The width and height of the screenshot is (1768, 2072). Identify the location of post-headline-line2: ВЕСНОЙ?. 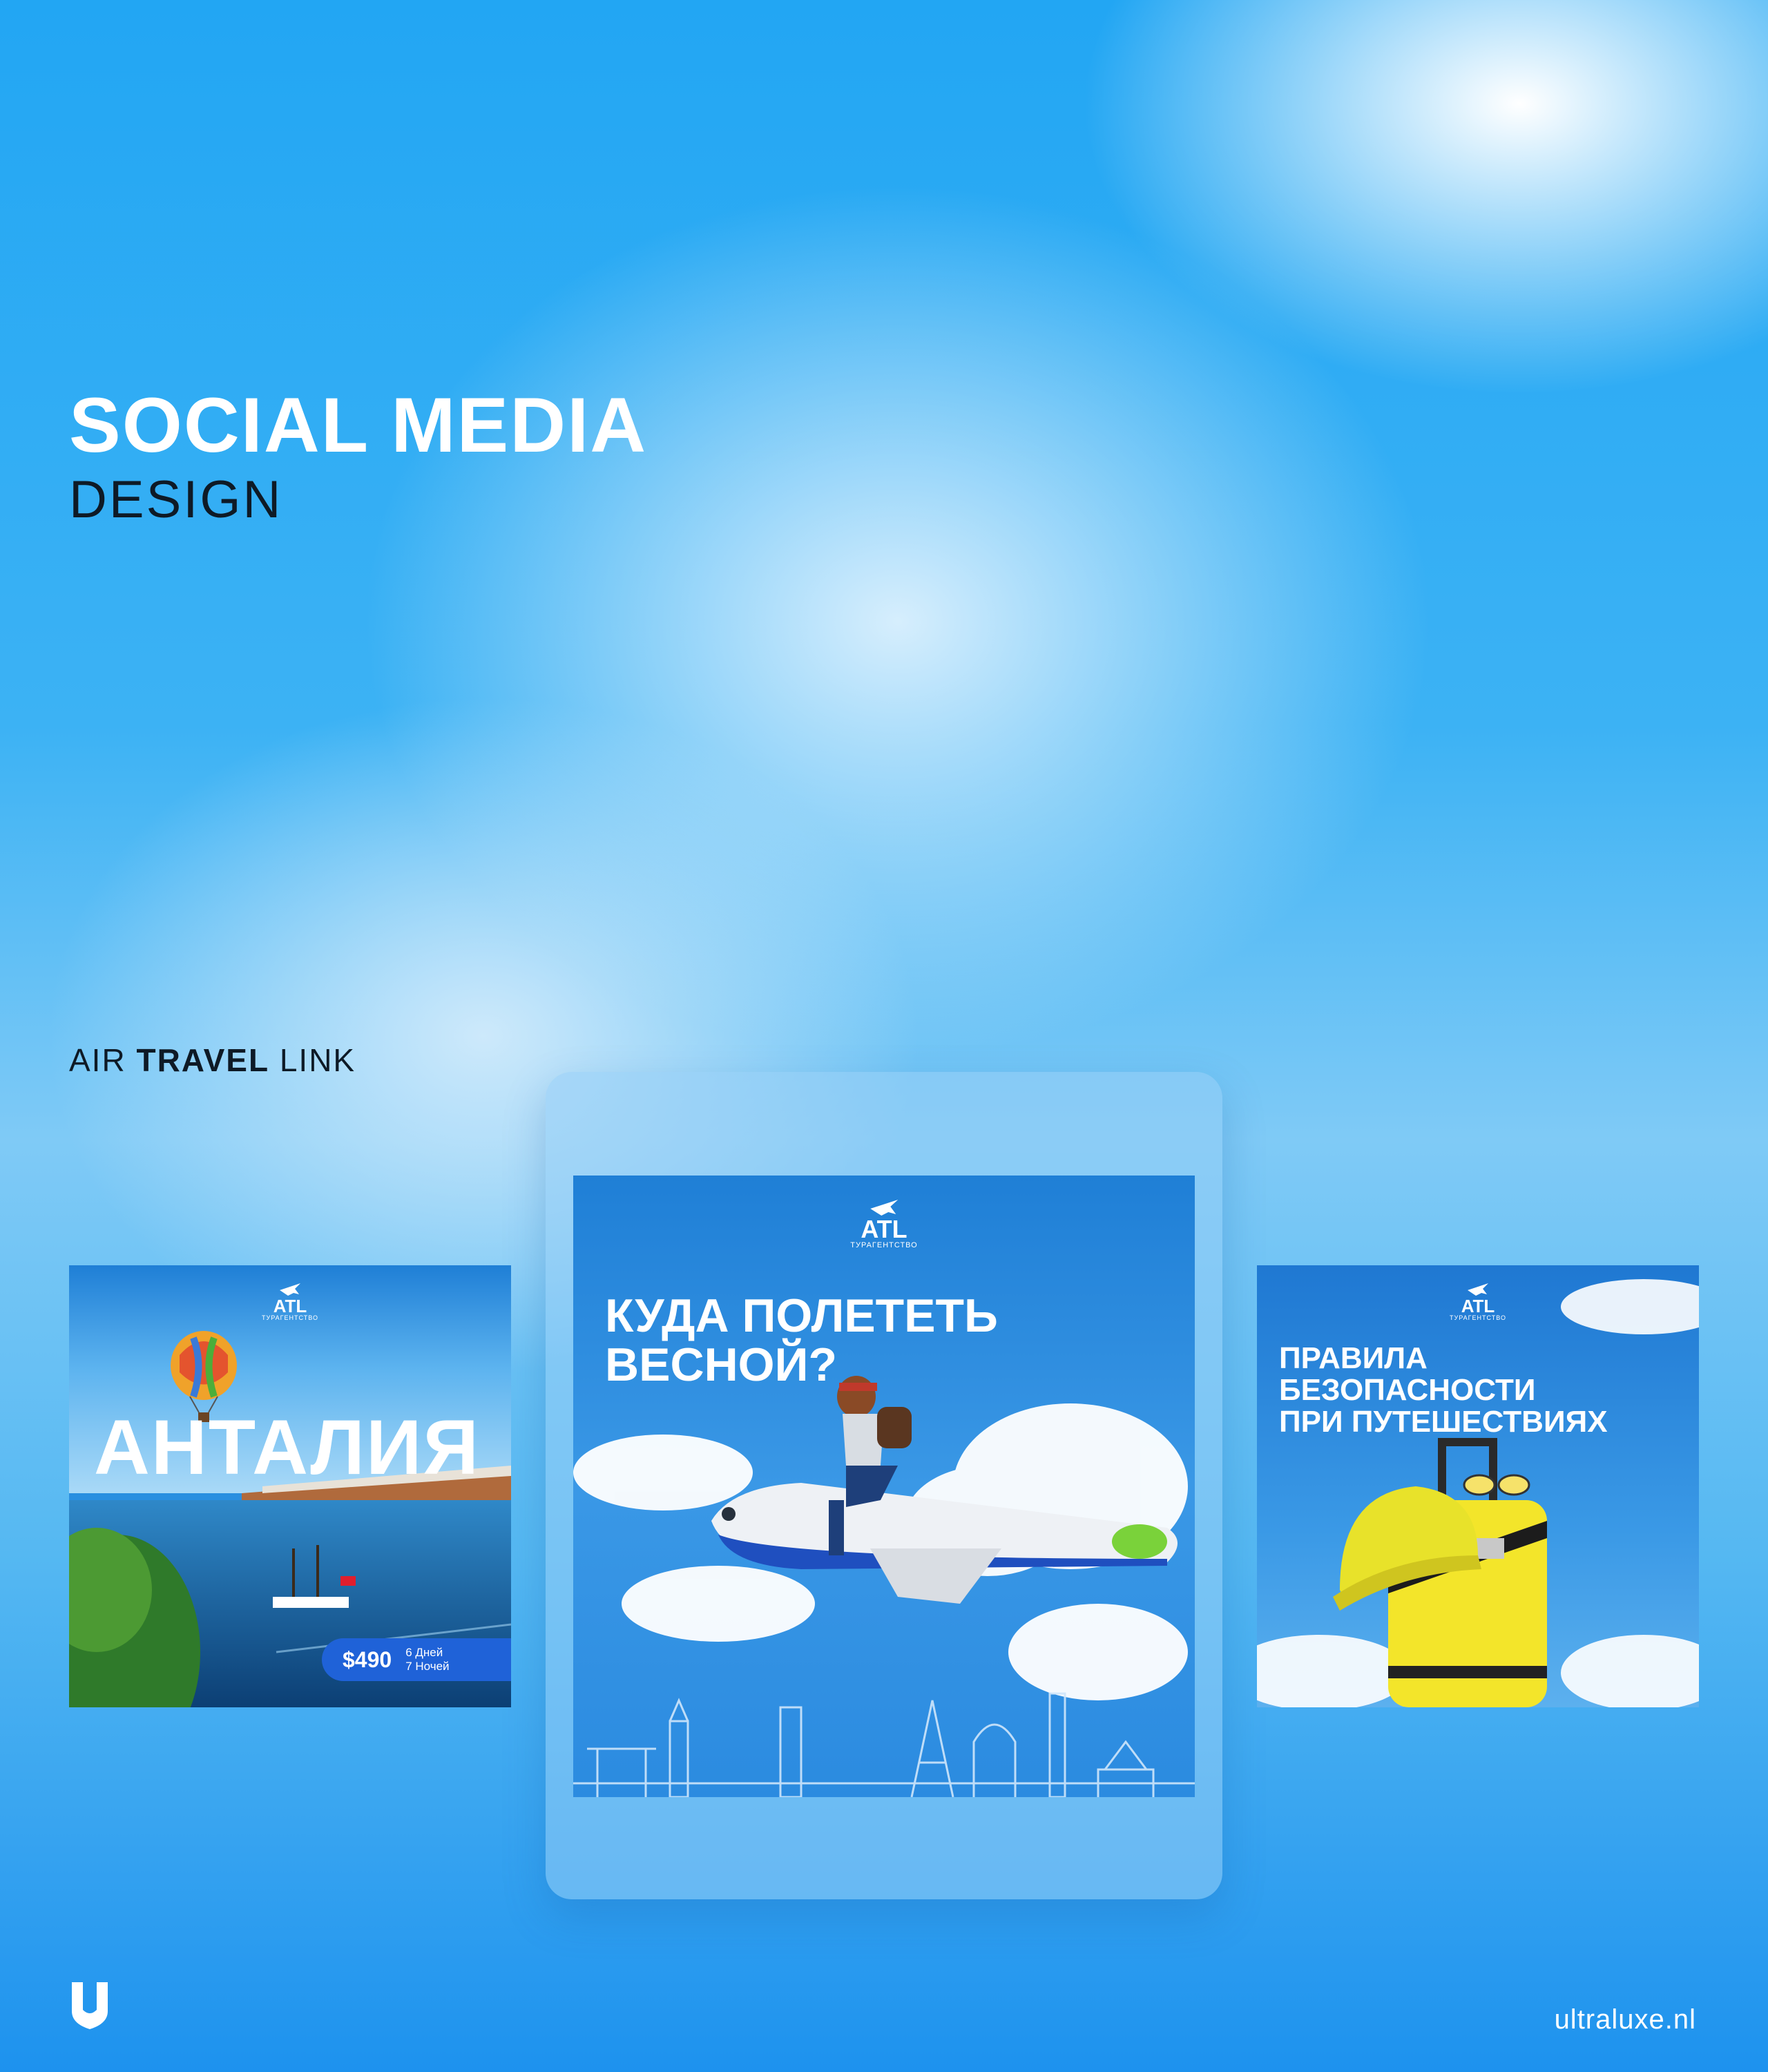
(721, 1365).